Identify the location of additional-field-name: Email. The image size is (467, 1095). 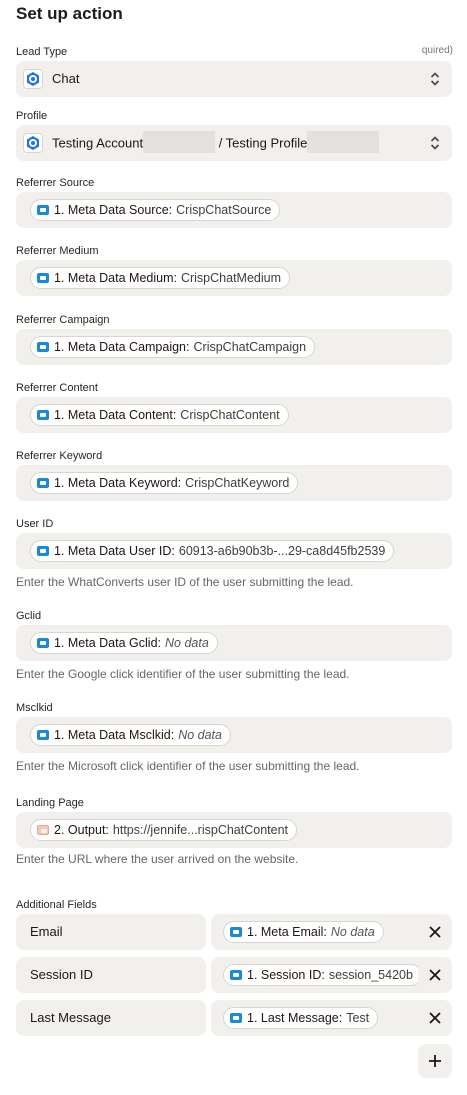
(111, 932).